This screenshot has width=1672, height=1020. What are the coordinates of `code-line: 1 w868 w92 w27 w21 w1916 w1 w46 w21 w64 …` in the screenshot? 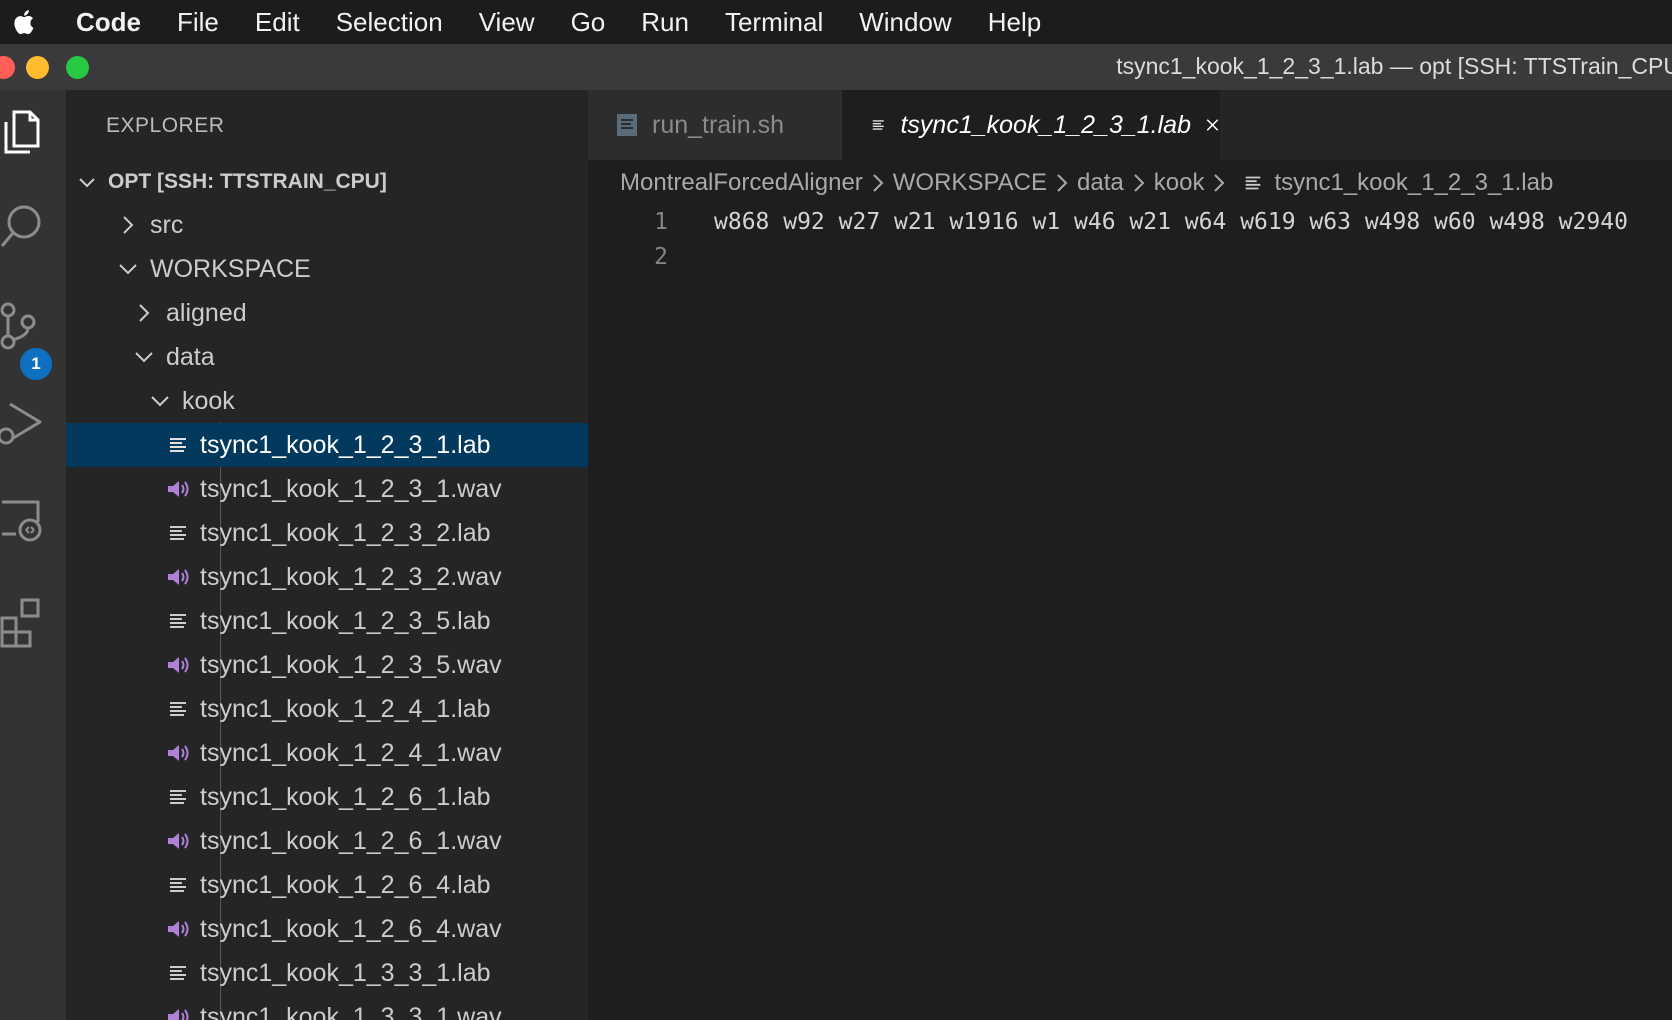 It's located at (1108, 222).